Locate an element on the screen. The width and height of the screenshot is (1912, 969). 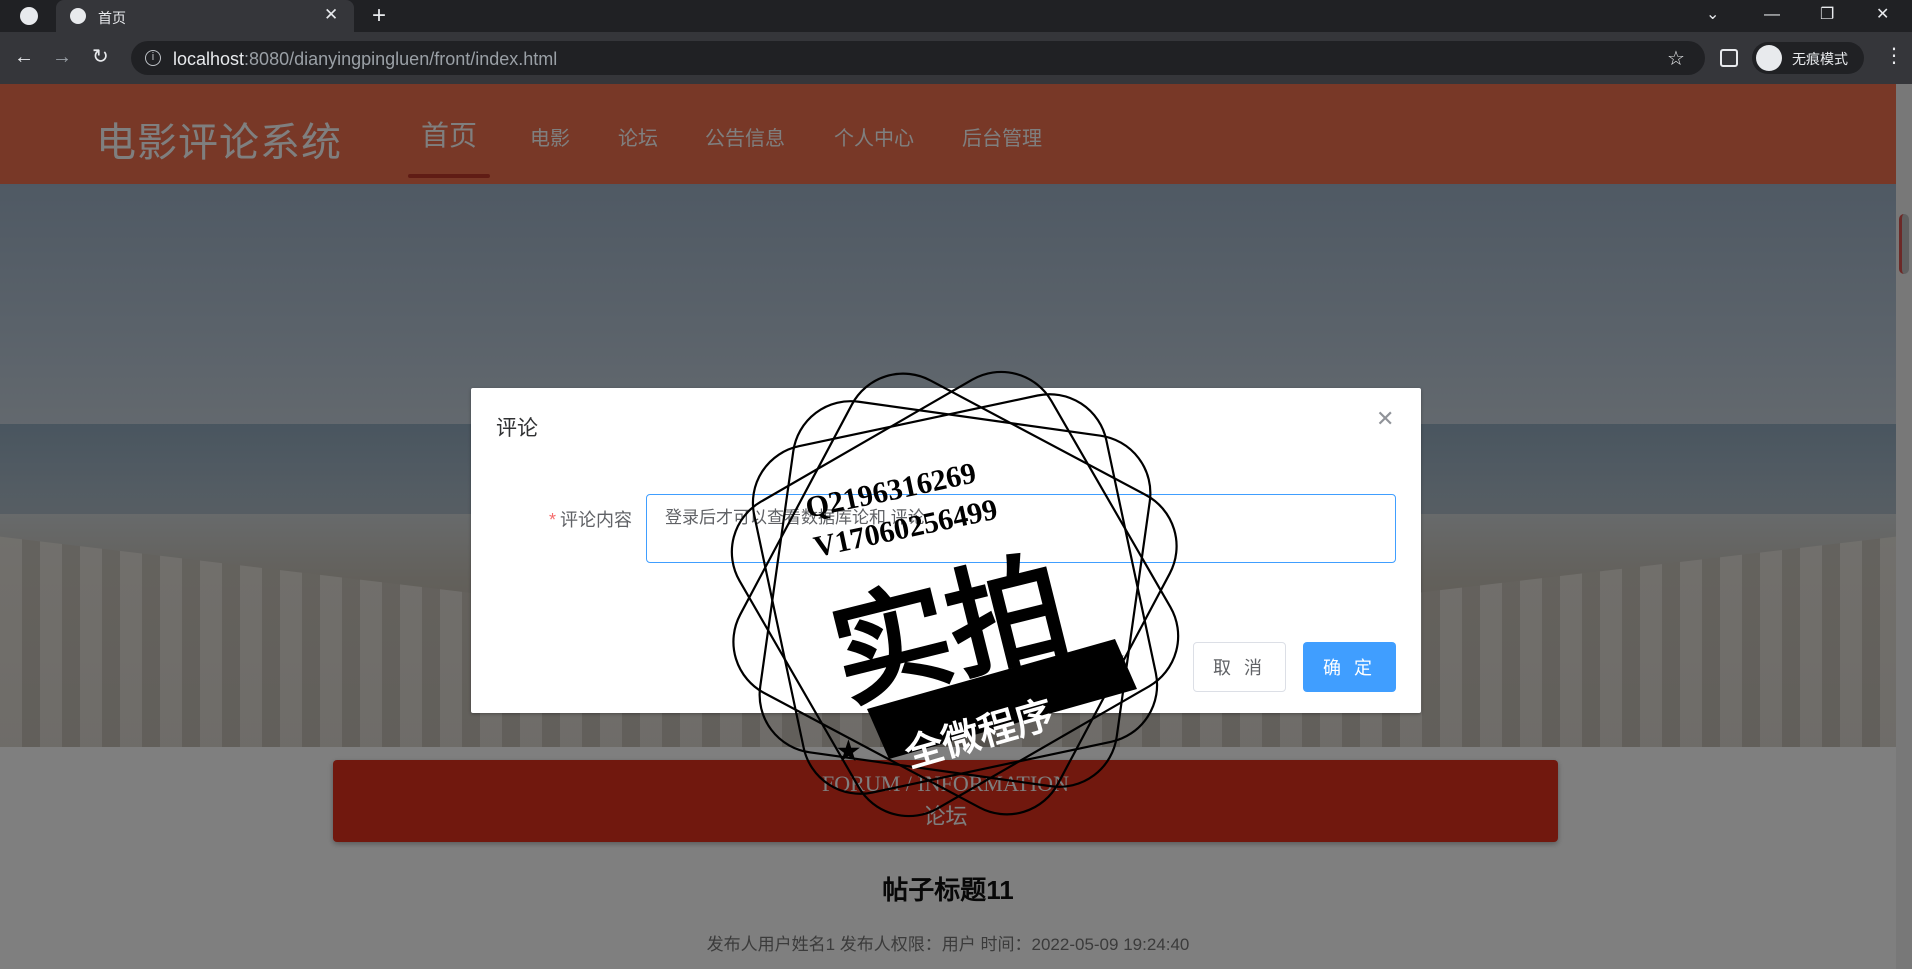
window-close-icon: ✕ is located at coordinates (1882, 15).